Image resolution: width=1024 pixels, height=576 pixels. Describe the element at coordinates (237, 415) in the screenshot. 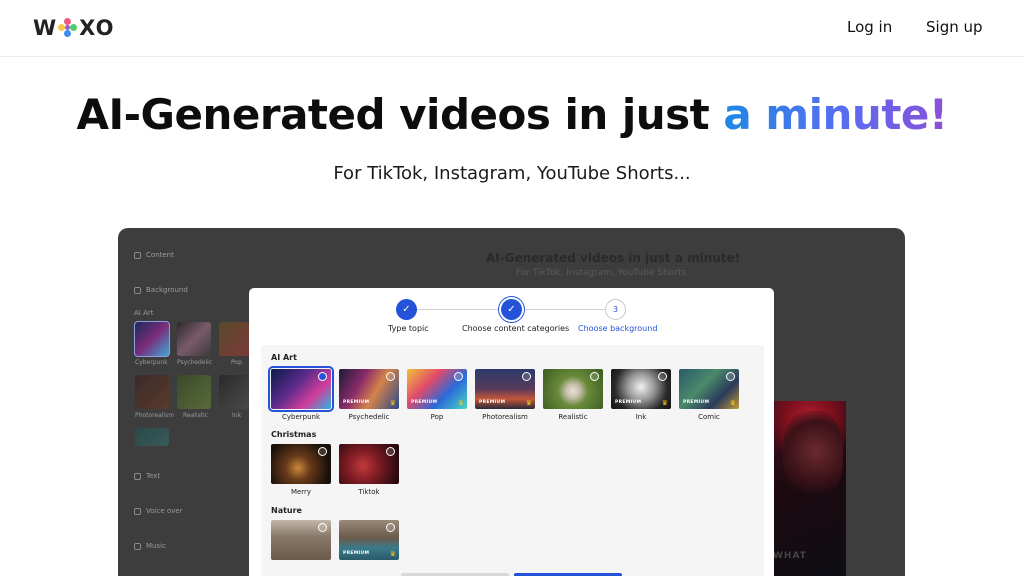

I see `bg-thumb-label: Ink` at that location.